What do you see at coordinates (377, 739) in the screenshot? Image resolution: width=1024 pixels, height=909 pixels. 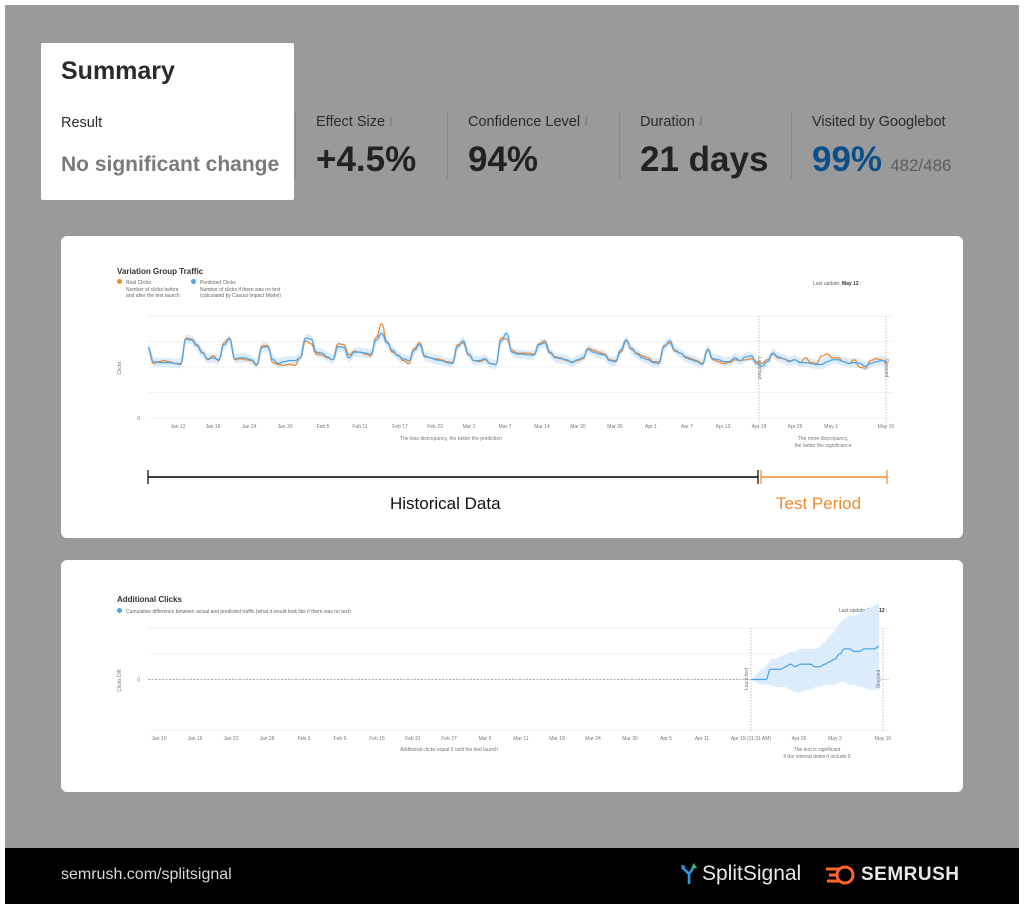 I see `x-tick-label: Feb 15` at bounding box center [377, 739].